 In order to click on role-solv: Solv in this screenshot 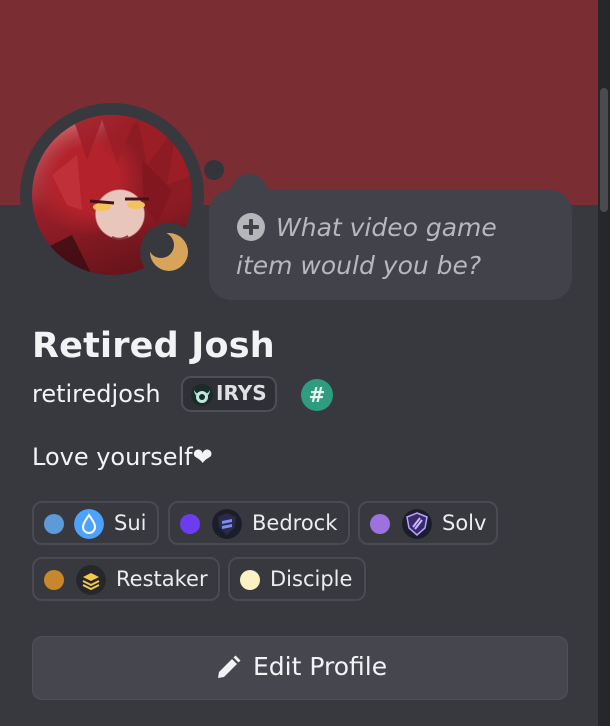, I will do `click(428, 523)`.